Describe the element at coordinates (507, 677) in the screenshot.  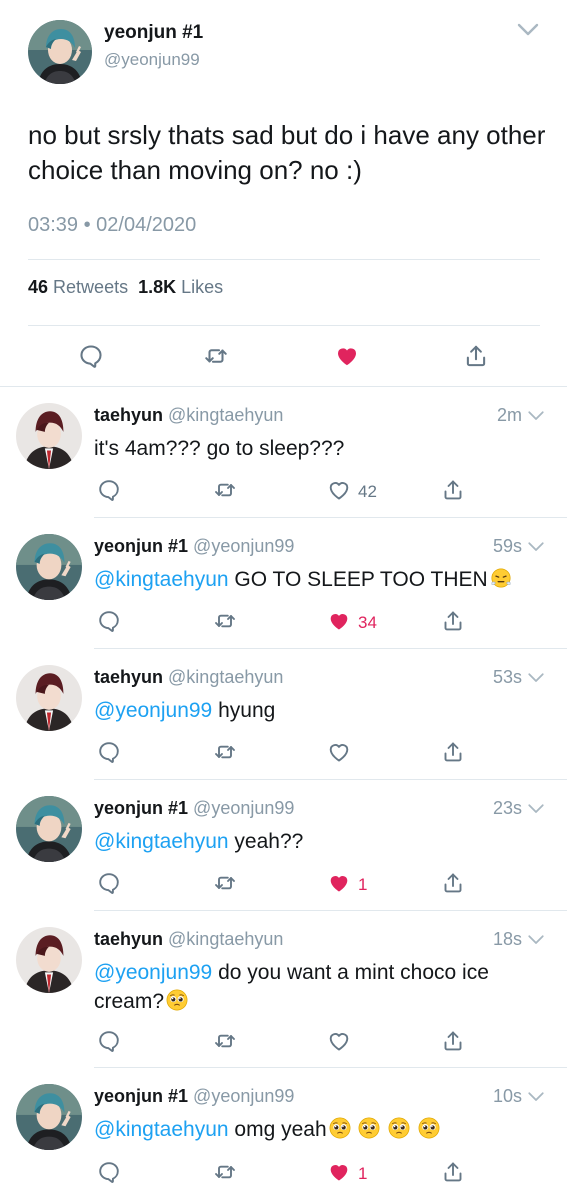
I see `reply-time: 53s` at that location.